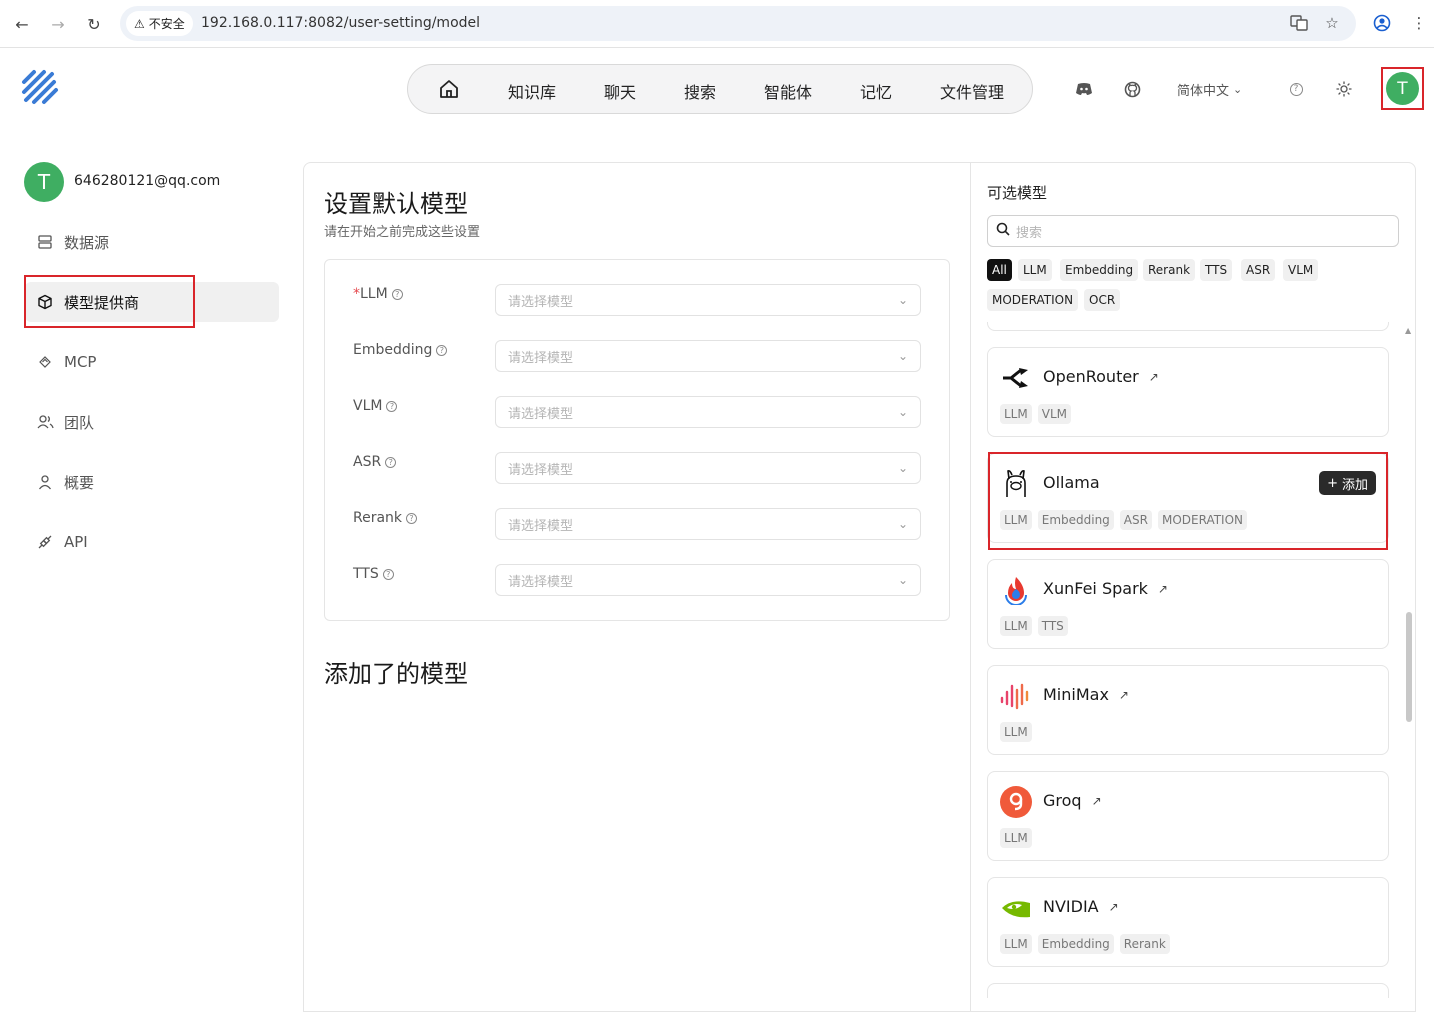  I want to click on filter-ocr: OCR, so click(1102, 300).